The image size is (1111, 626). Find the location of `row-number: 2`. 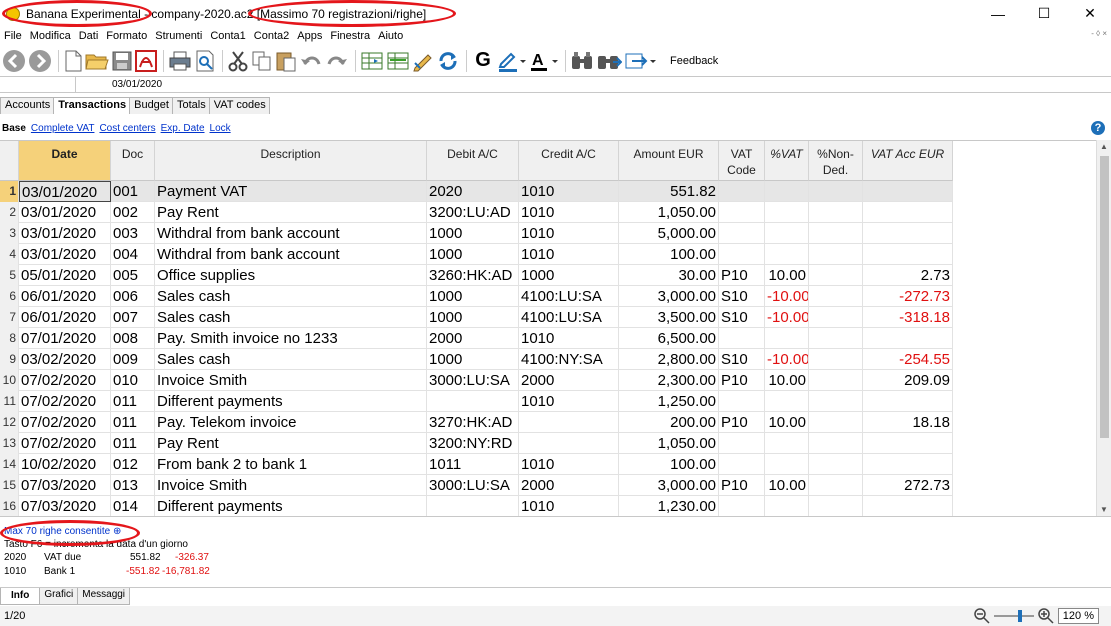

row-number: 2 is located at coordinates (9, 212).